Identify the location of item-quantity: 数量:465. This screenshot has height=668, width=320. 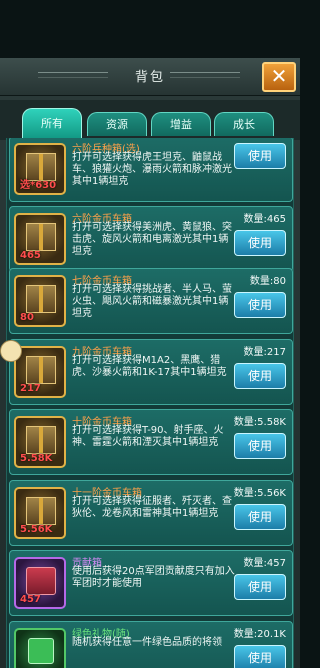
(264, 219).